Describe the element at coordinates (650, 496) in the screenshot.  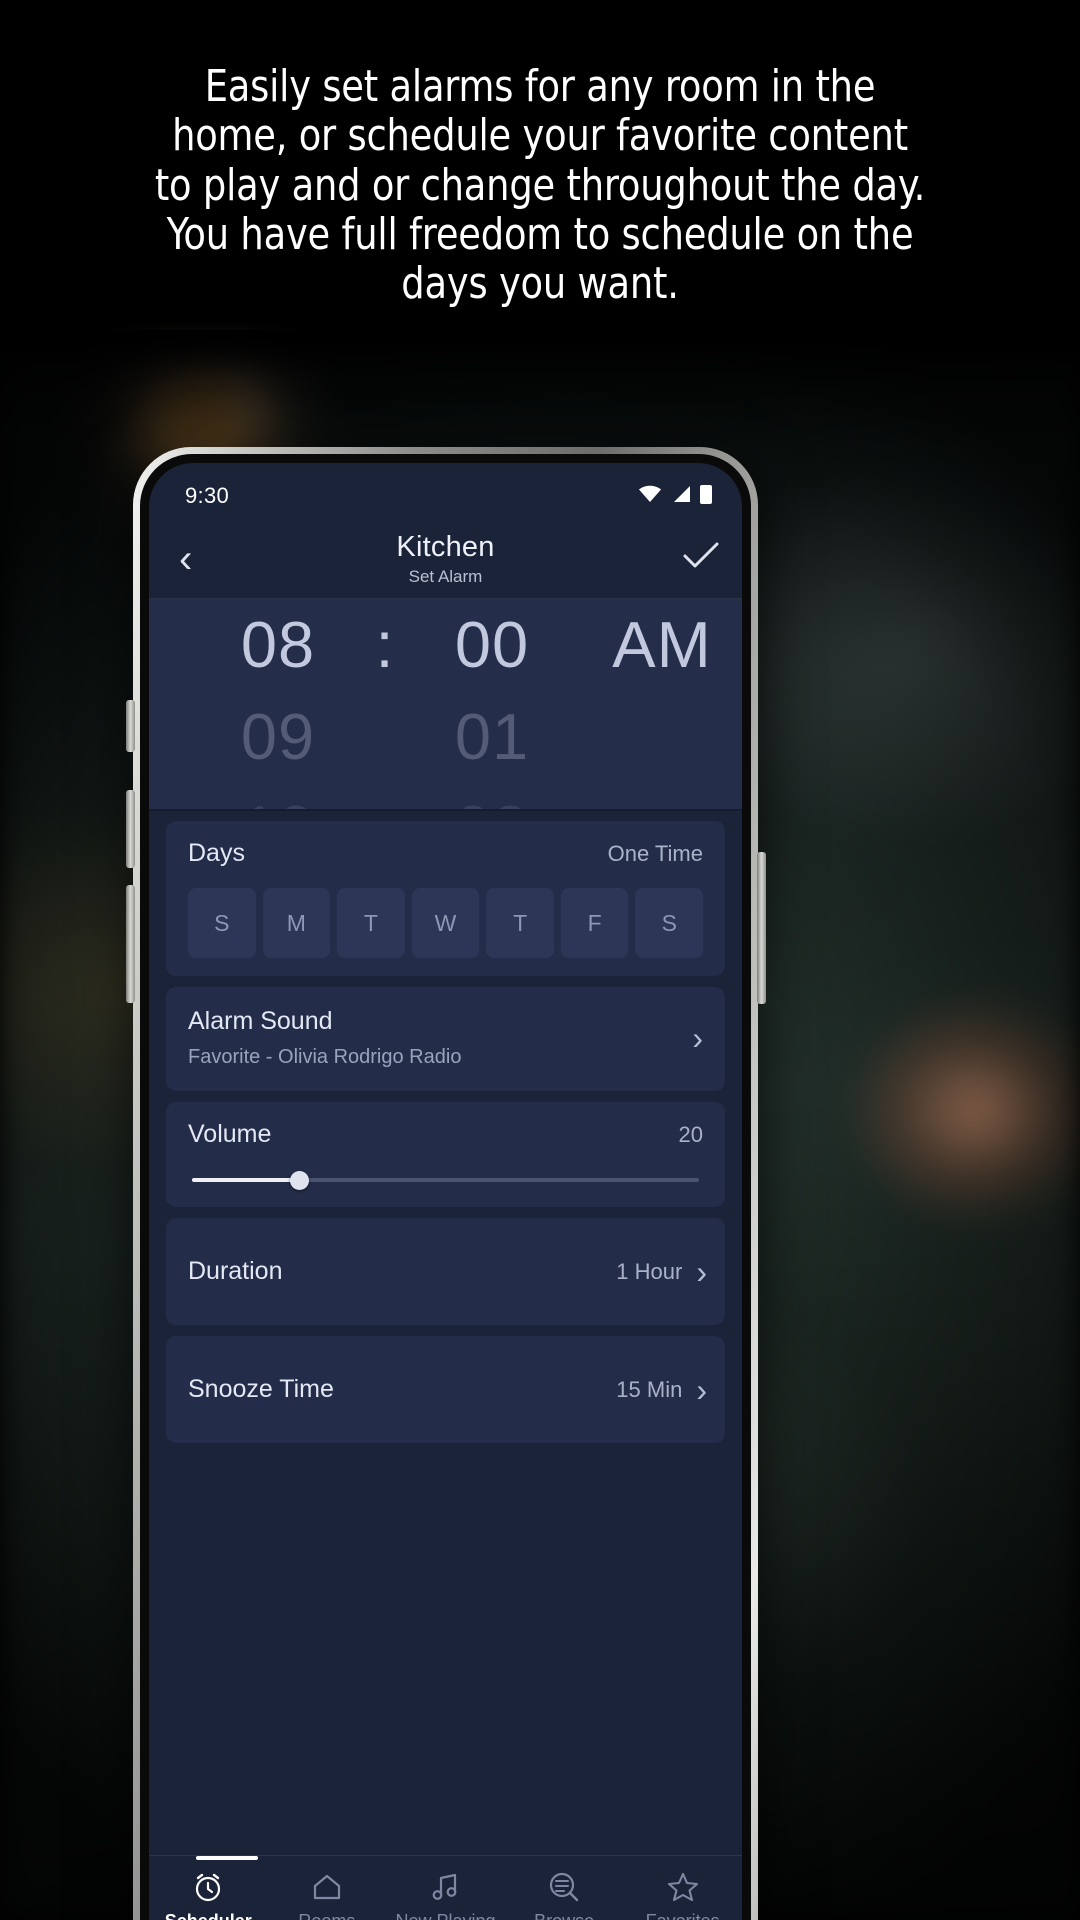
I see `wifi-icon` at that location.